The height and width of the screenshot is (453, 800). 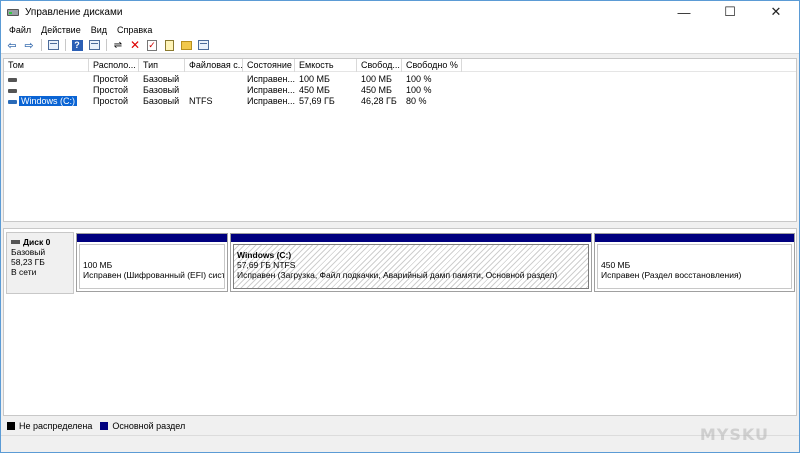 I want to click on column-header-capacity: Емкость, so click(x=326, y=65).